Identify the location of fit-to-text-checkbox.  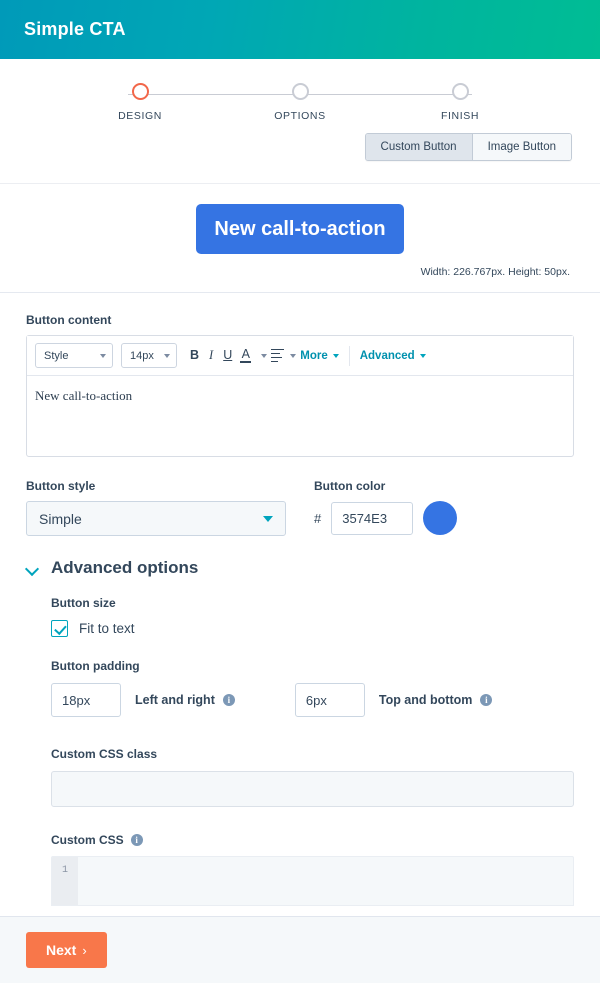
(59, 628).